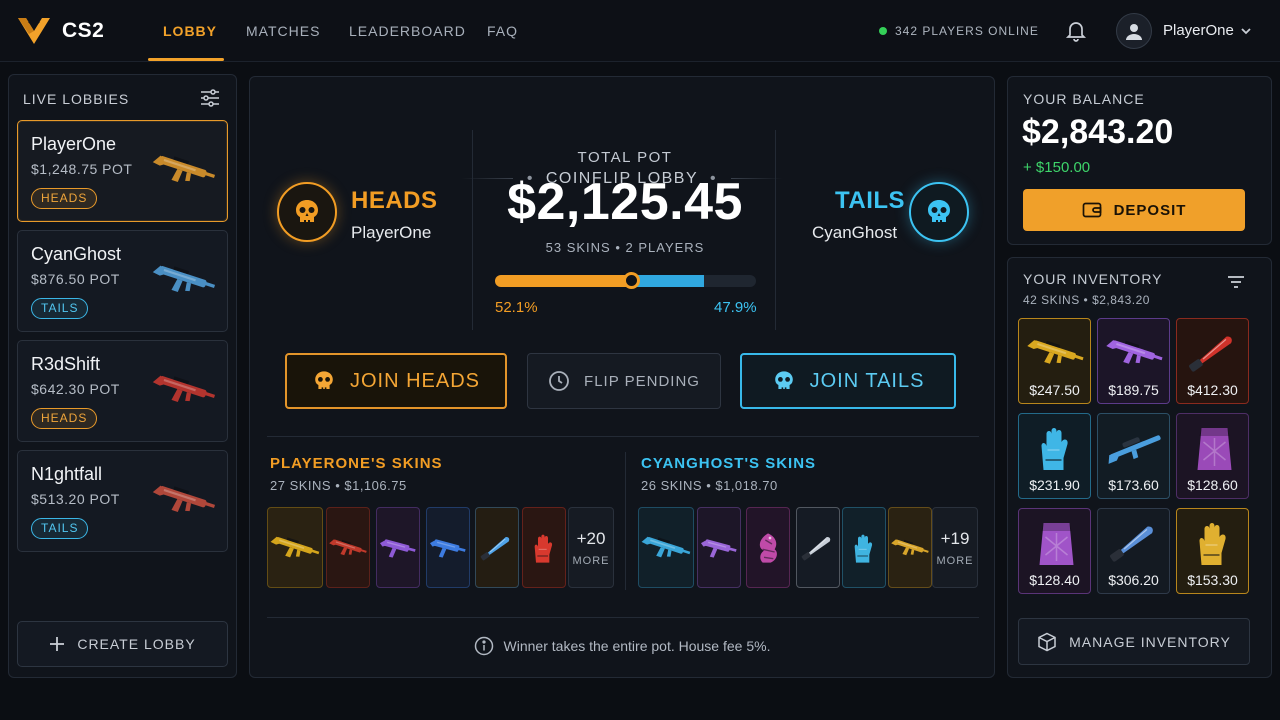 The width and height of the screenshot is (1280, 720). I want to click on nav-leaderboard: LEADERBOARD, so click(407, 31).